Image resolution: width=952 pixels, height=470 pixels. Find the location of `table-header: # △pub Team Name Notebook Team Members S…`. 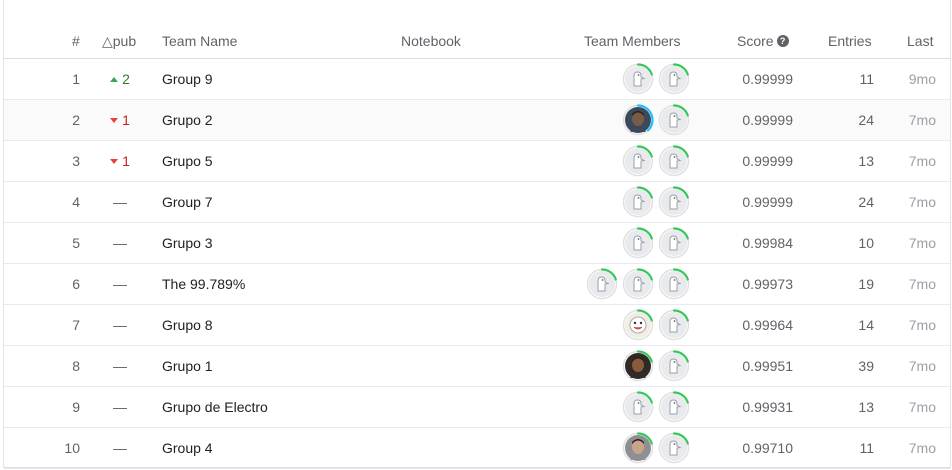

table-header: # △pub Team Name Notebook Team Members S… is located at coordinates (477, 29).